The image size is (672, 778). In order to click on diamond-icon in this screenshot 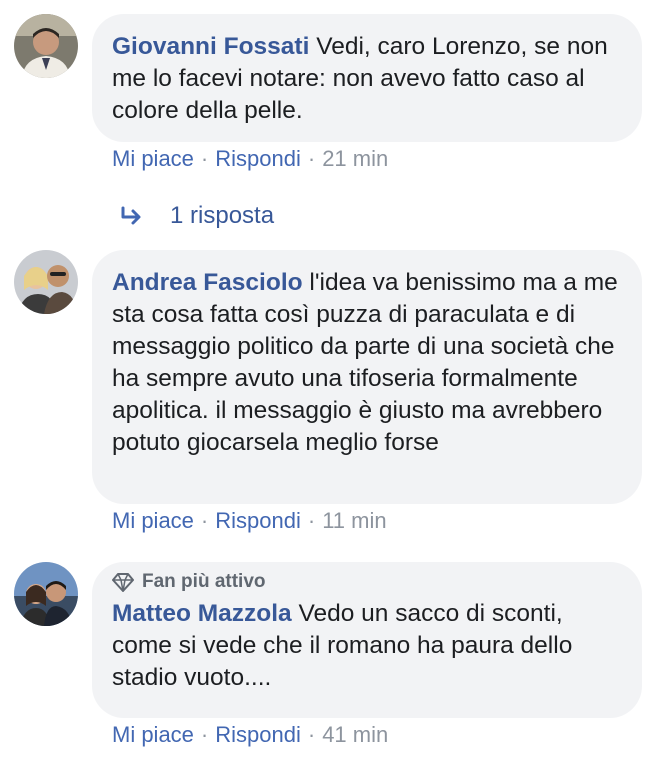, I will do `click(123, 582)`.